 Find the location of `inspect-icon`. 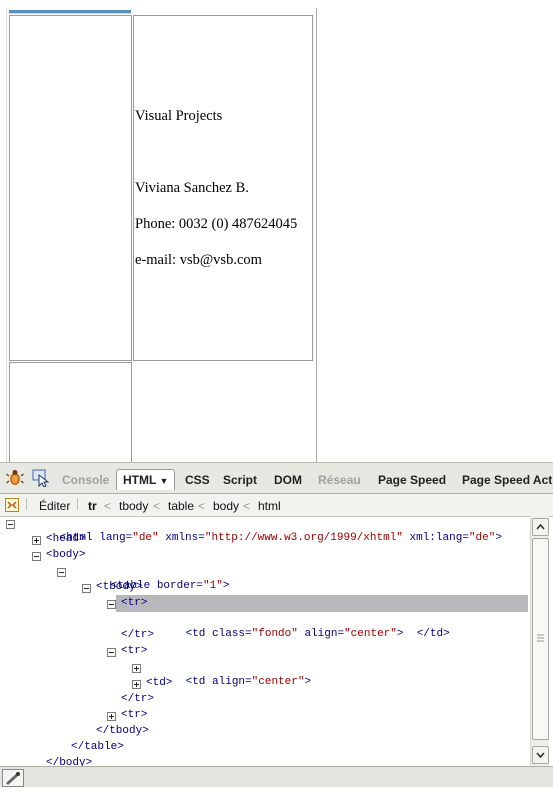

inspect-icon is located at coordinates (41, 478).